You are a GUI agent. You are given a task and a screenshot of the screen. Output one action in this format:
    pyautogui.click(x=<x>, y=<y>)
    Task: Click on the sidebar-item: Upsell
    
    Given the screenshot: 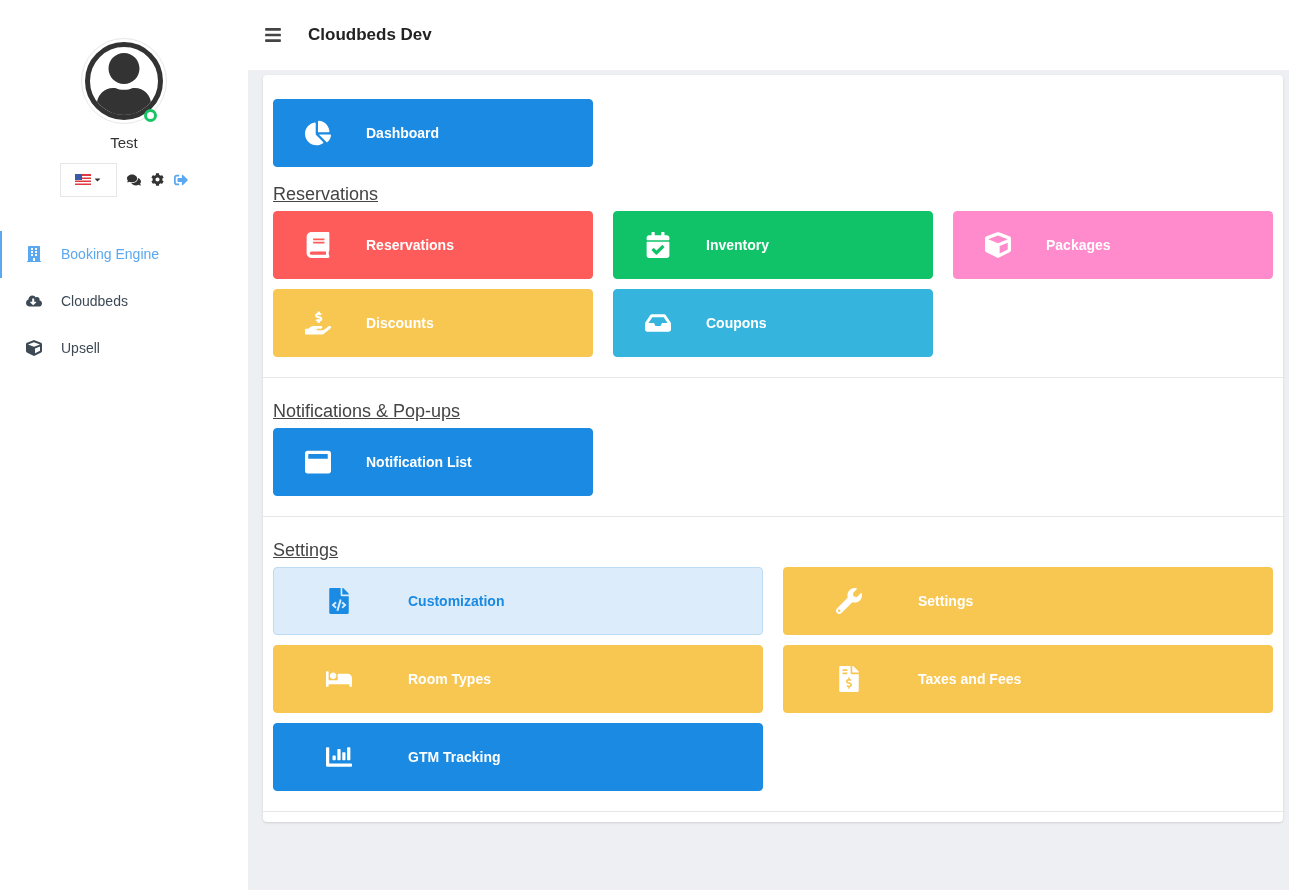 What is the action you would take?
    pyautogui.click(x=124, y=348)
    